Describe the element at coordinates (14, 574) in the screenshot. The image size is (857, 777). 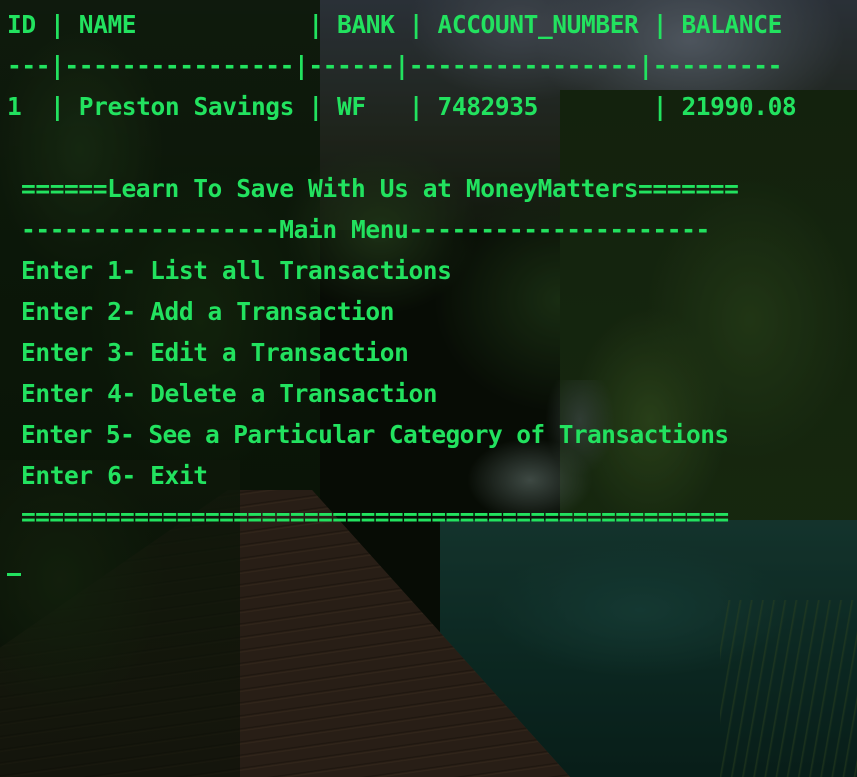
I see `text-cursor` at that location.